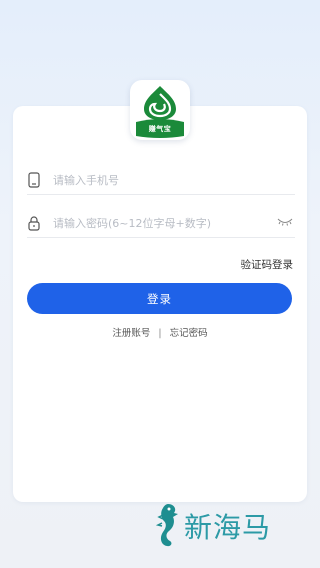 This screenshot has height=568, width=320. I want to click on sms-login-link: 验证码登录, so click(267, 264).